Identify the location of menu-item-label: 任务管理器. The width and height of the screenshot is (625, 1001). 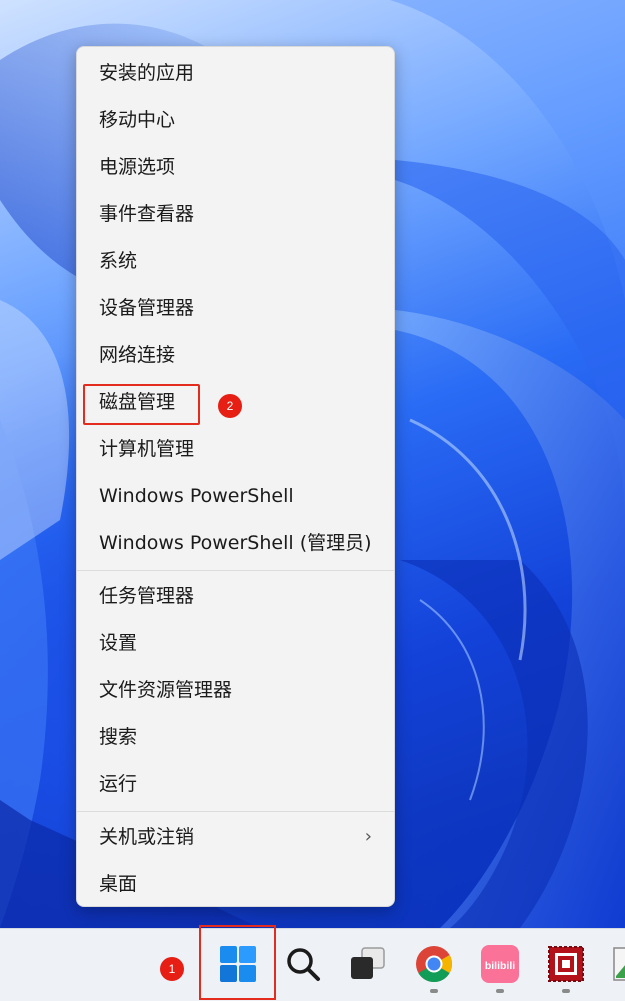
(147, 596).